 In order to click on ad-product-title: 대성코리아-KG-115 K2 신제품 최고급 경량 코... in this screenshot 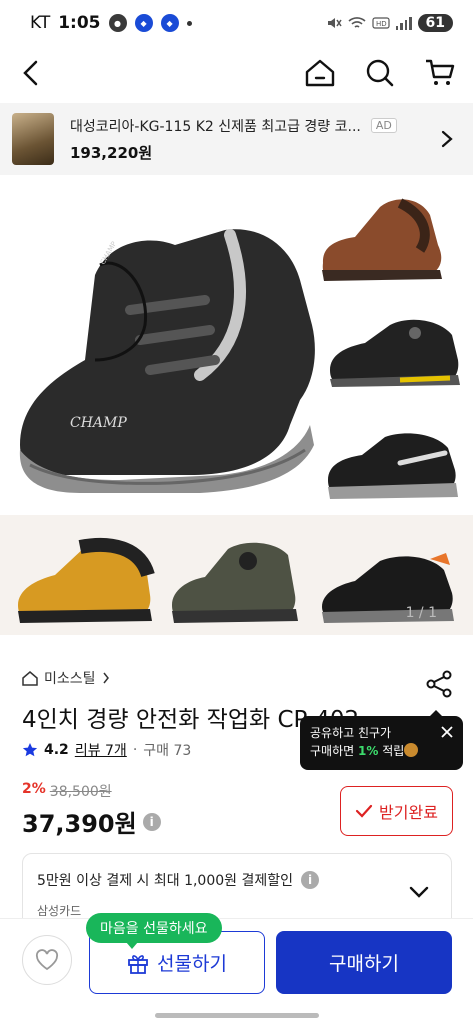, I will do `click(215, 126)`.